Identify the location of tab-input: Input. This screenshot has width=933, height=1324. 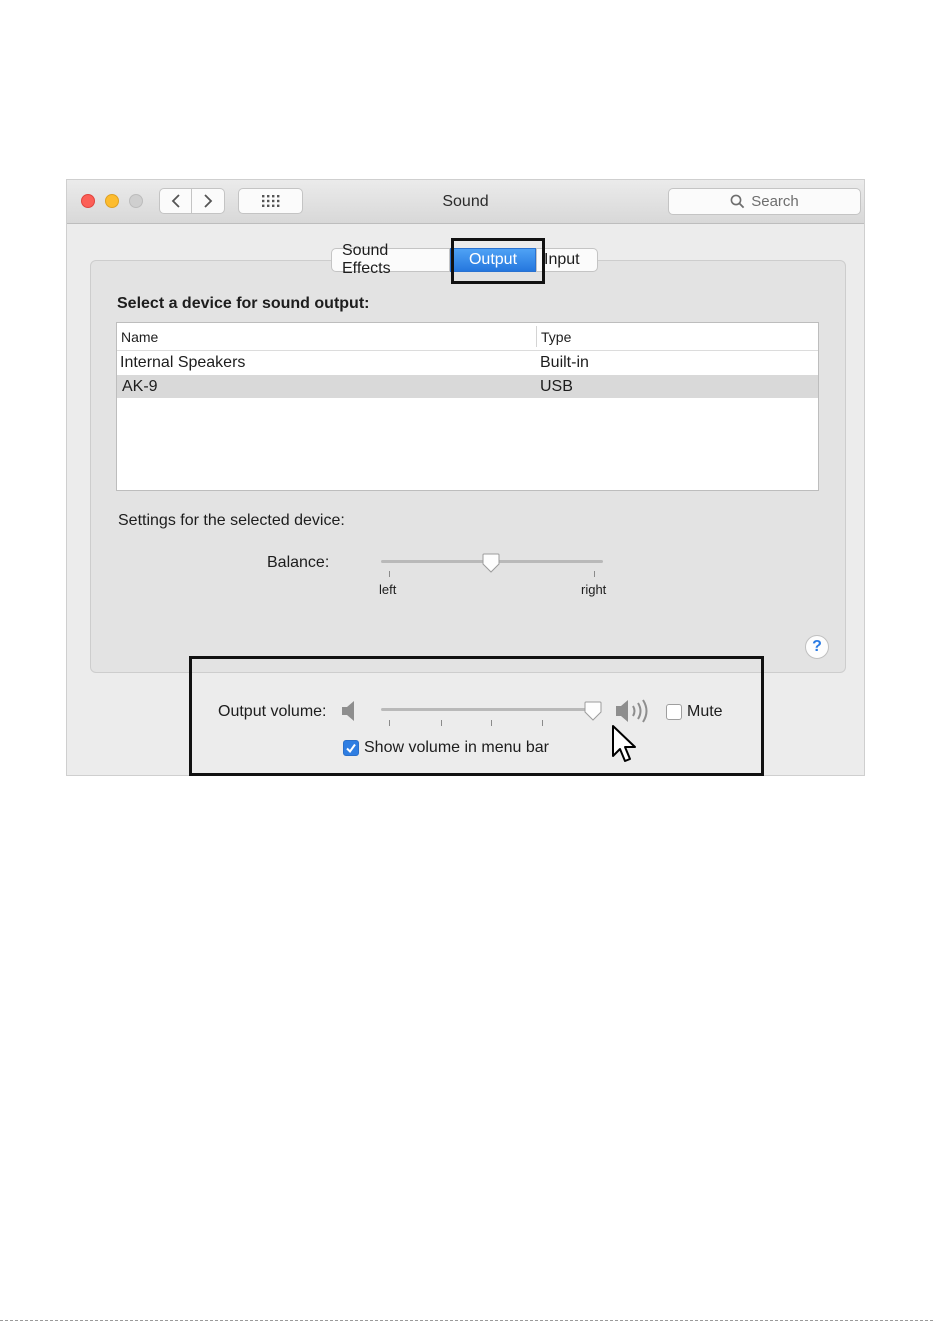
(567, 260).